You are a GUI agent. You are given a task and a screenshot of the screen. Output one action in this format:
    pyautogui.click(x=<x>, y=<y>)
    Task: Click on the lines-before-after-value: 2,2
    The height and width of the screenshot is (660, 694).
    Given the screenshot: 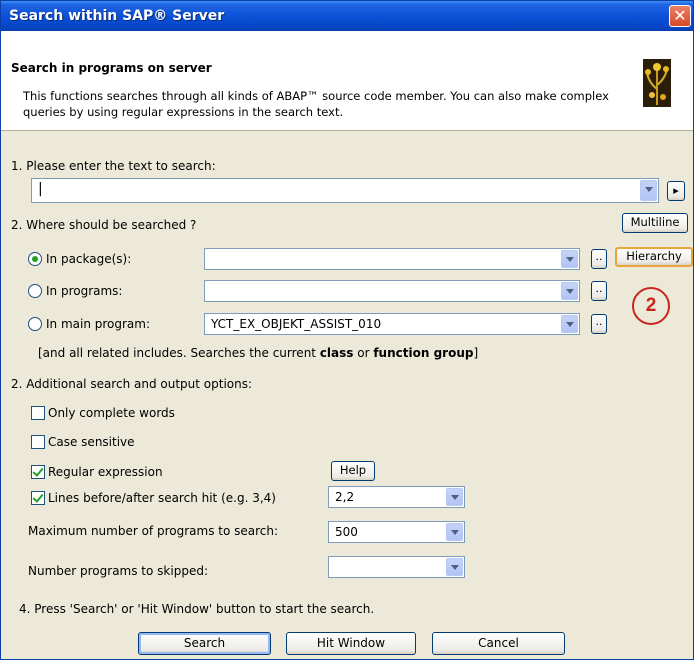 What is the action you would take?
    pyautogui.click(x=345, y=497)
    